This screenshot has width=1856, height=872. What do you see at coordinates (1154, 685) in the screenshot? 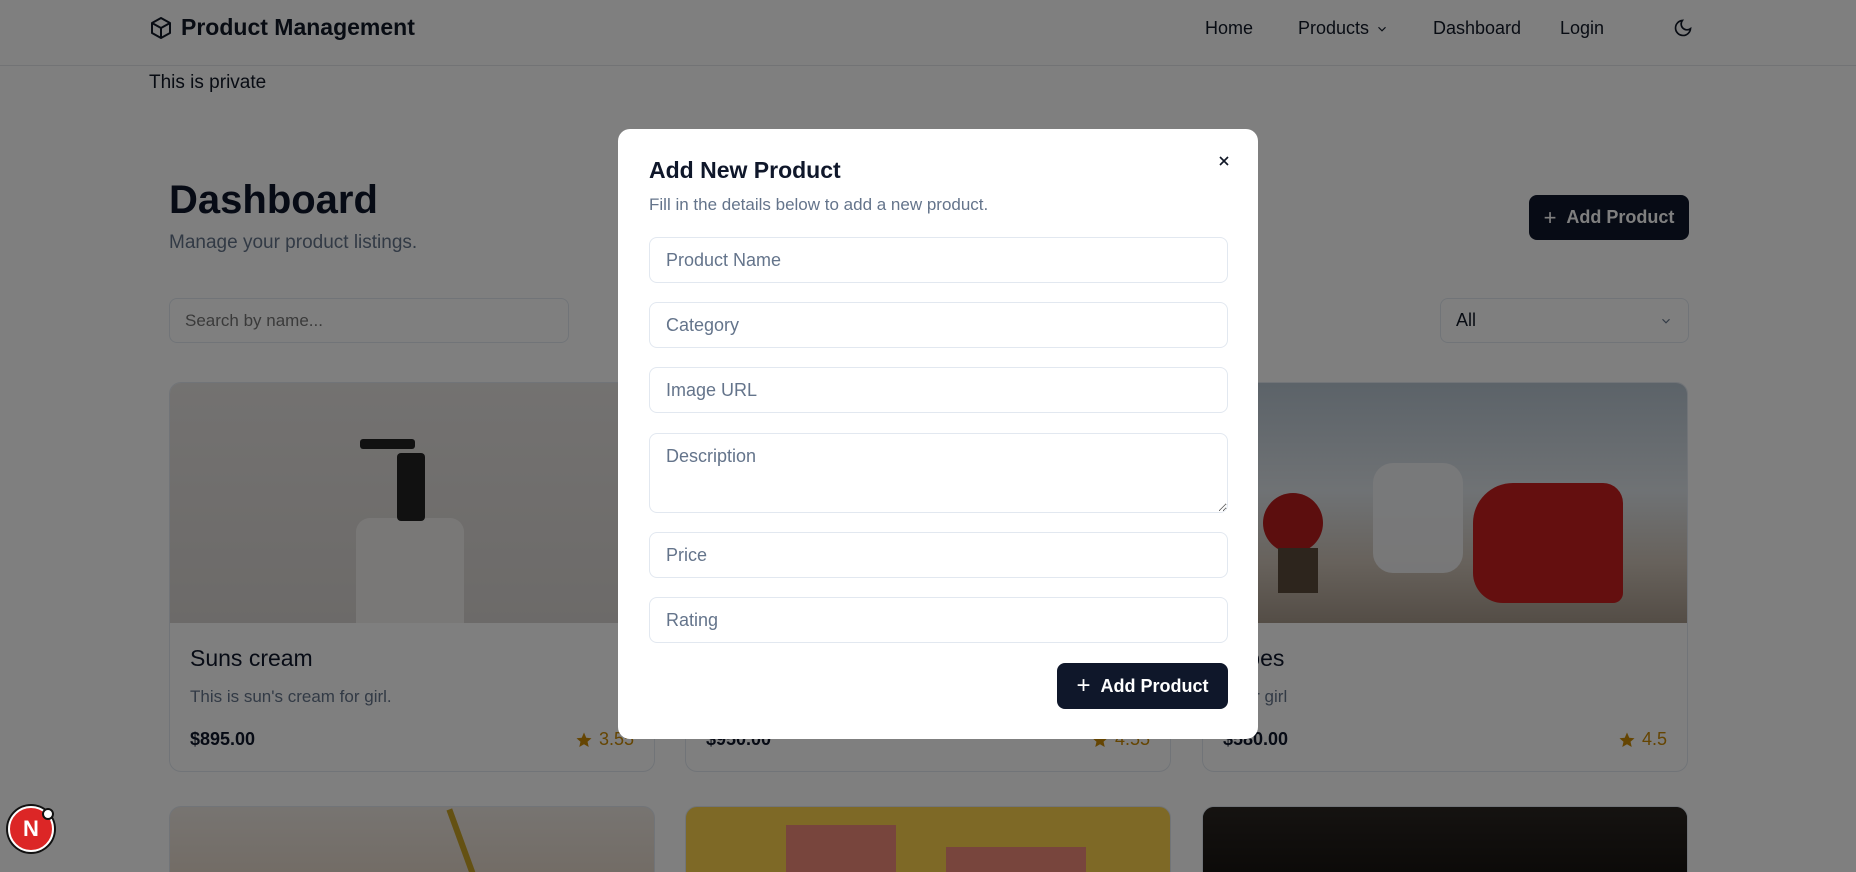
I see `submit-label: Add Product` at bounding box center [1154, 685].